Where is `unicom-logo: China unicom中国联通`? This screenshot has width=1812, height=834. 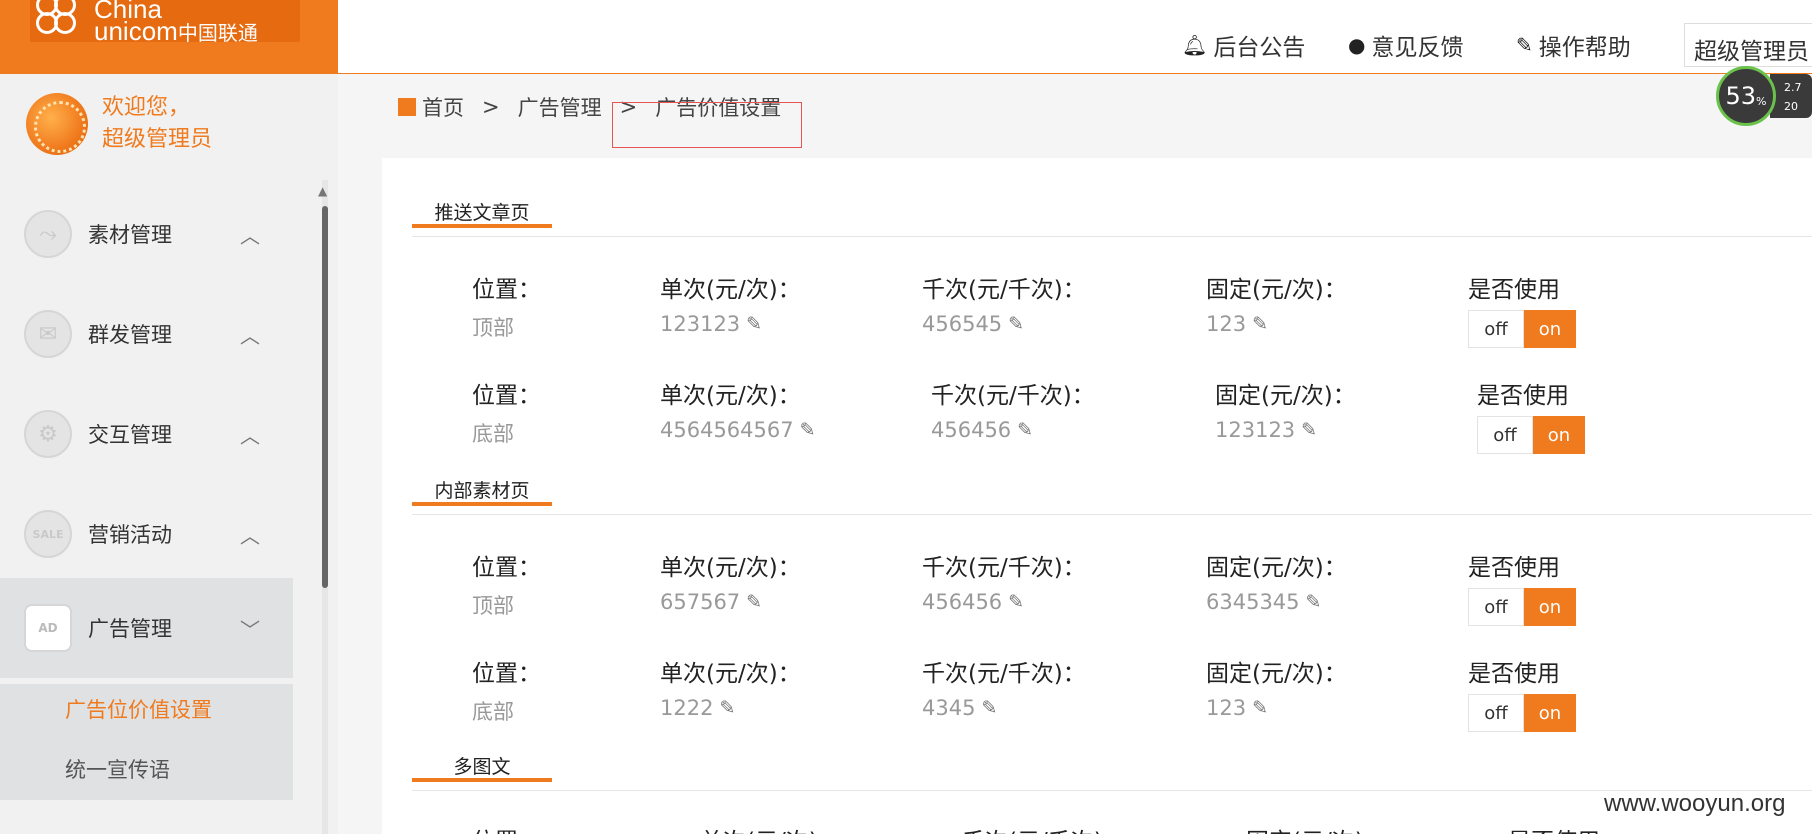
unicom-logo: China unicom中国联通 is located at coordinates (165, 22).